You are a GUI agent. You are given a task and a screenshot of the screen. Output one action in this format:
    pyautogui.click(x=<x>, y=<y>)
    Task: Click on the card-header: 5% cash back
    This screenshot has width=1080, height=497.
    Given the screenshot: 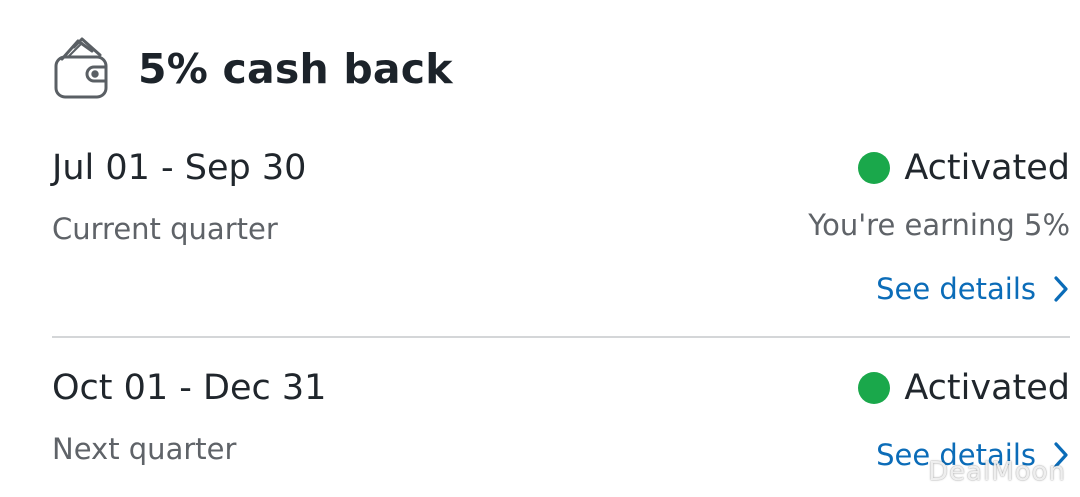 What is the action you would take?
    pyautogui.click(x=252, y=69)
    